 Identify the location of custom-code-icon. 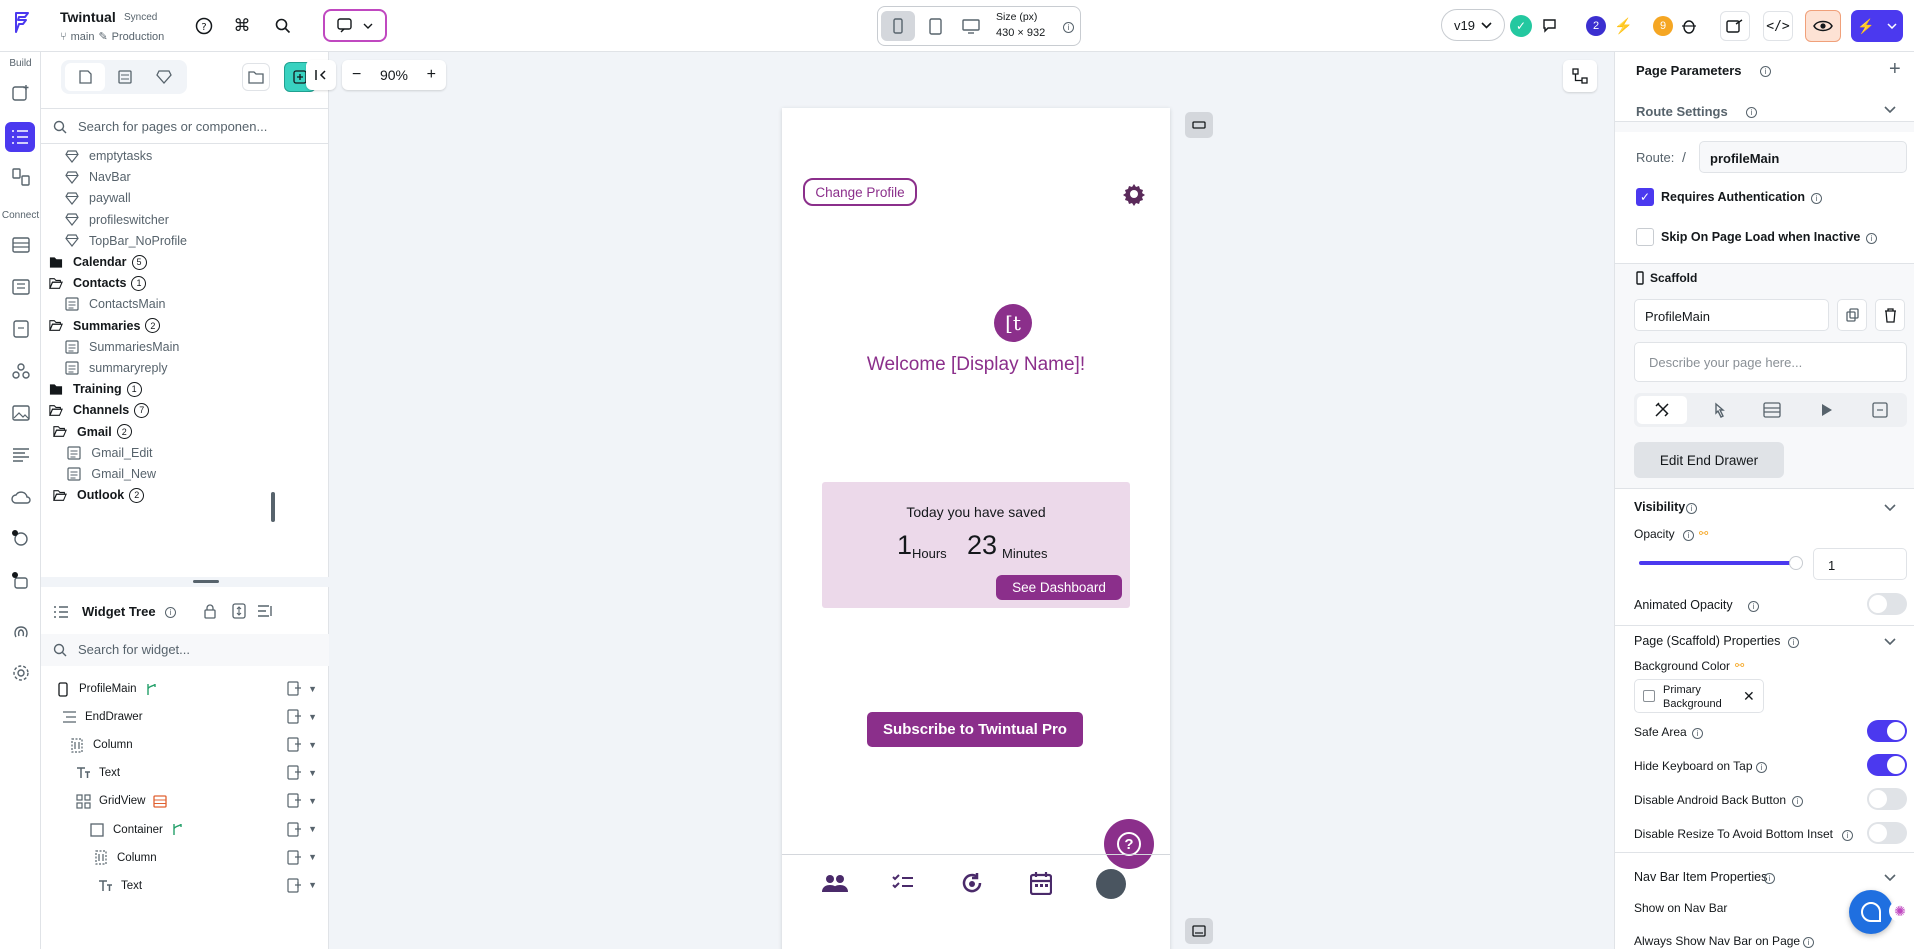
(21, 371).